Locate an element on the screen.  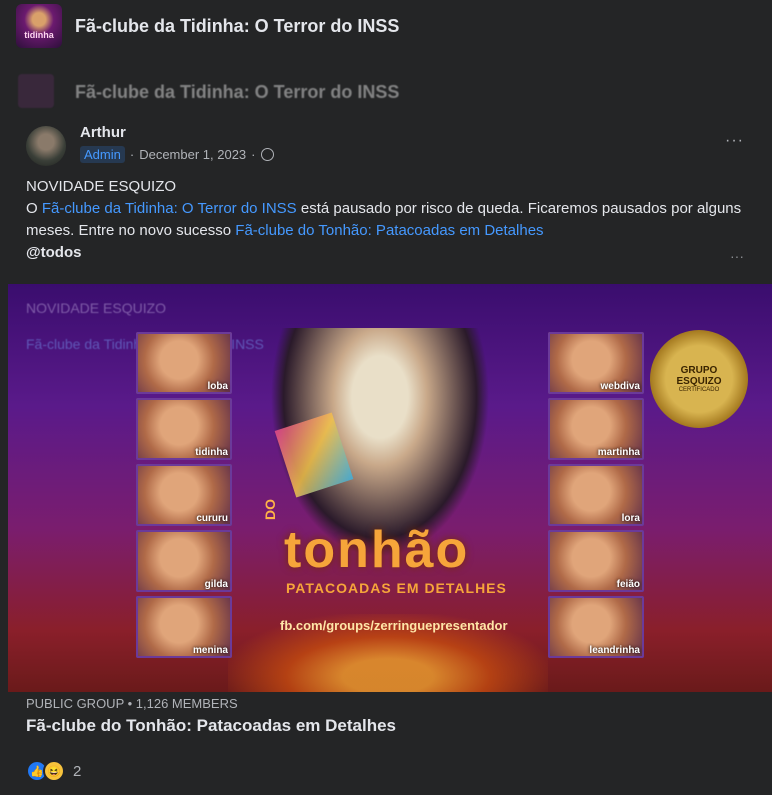
face-label: webdiva is located at coordinates (620, 386).